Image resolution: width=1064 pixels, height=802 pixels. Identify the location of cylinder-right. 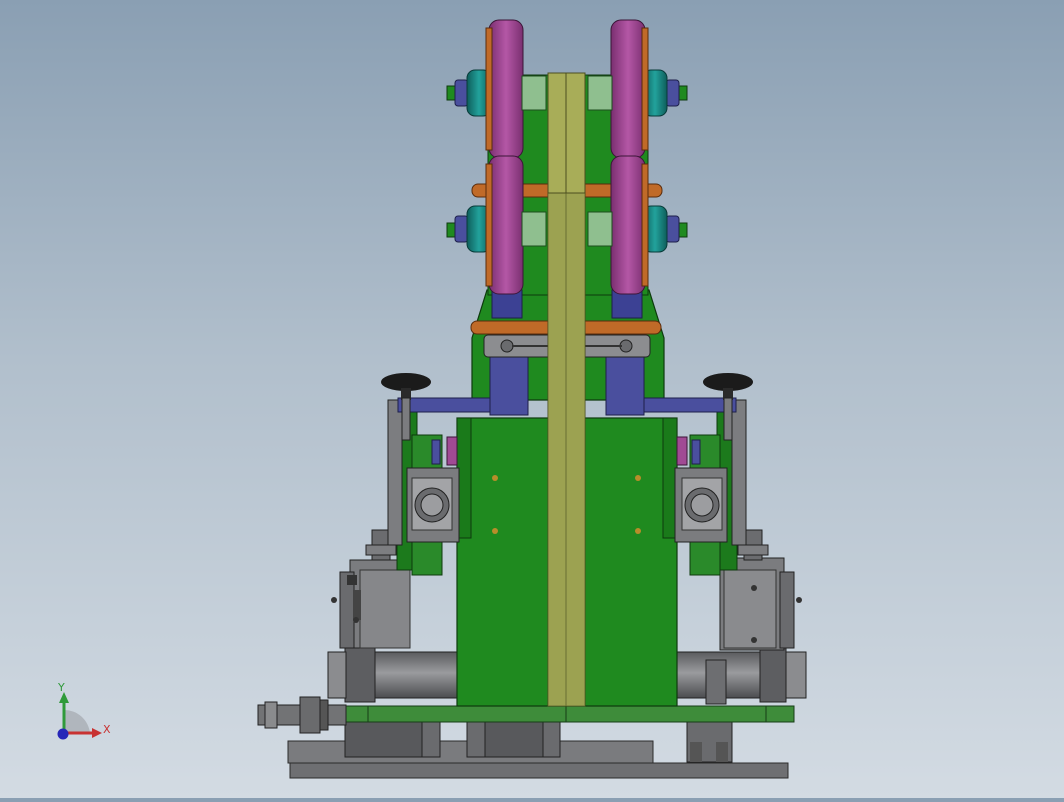
(741, 676).